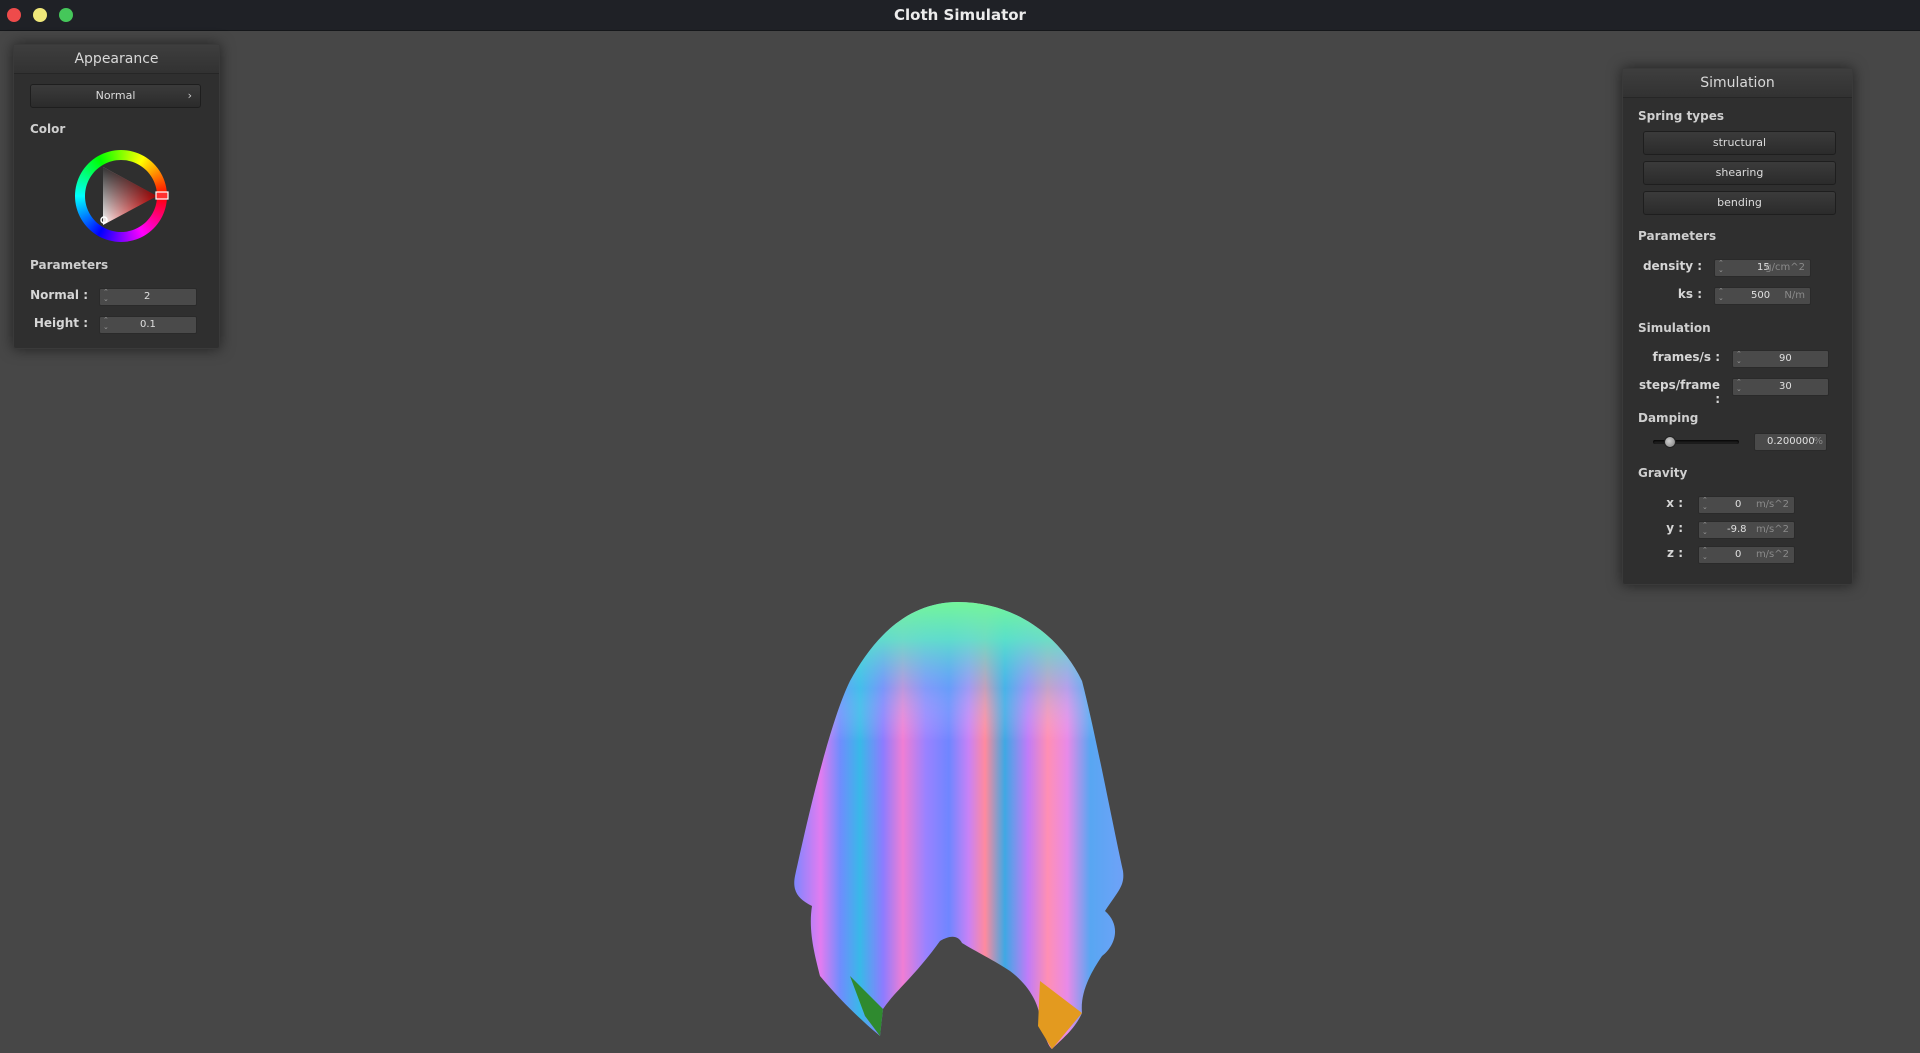 The width and height of the screenshot is (1920, 1053). I want to click on gravity-y-input: ⌃ ⌄ -9.8 m/s^2, so click(1746, 530).